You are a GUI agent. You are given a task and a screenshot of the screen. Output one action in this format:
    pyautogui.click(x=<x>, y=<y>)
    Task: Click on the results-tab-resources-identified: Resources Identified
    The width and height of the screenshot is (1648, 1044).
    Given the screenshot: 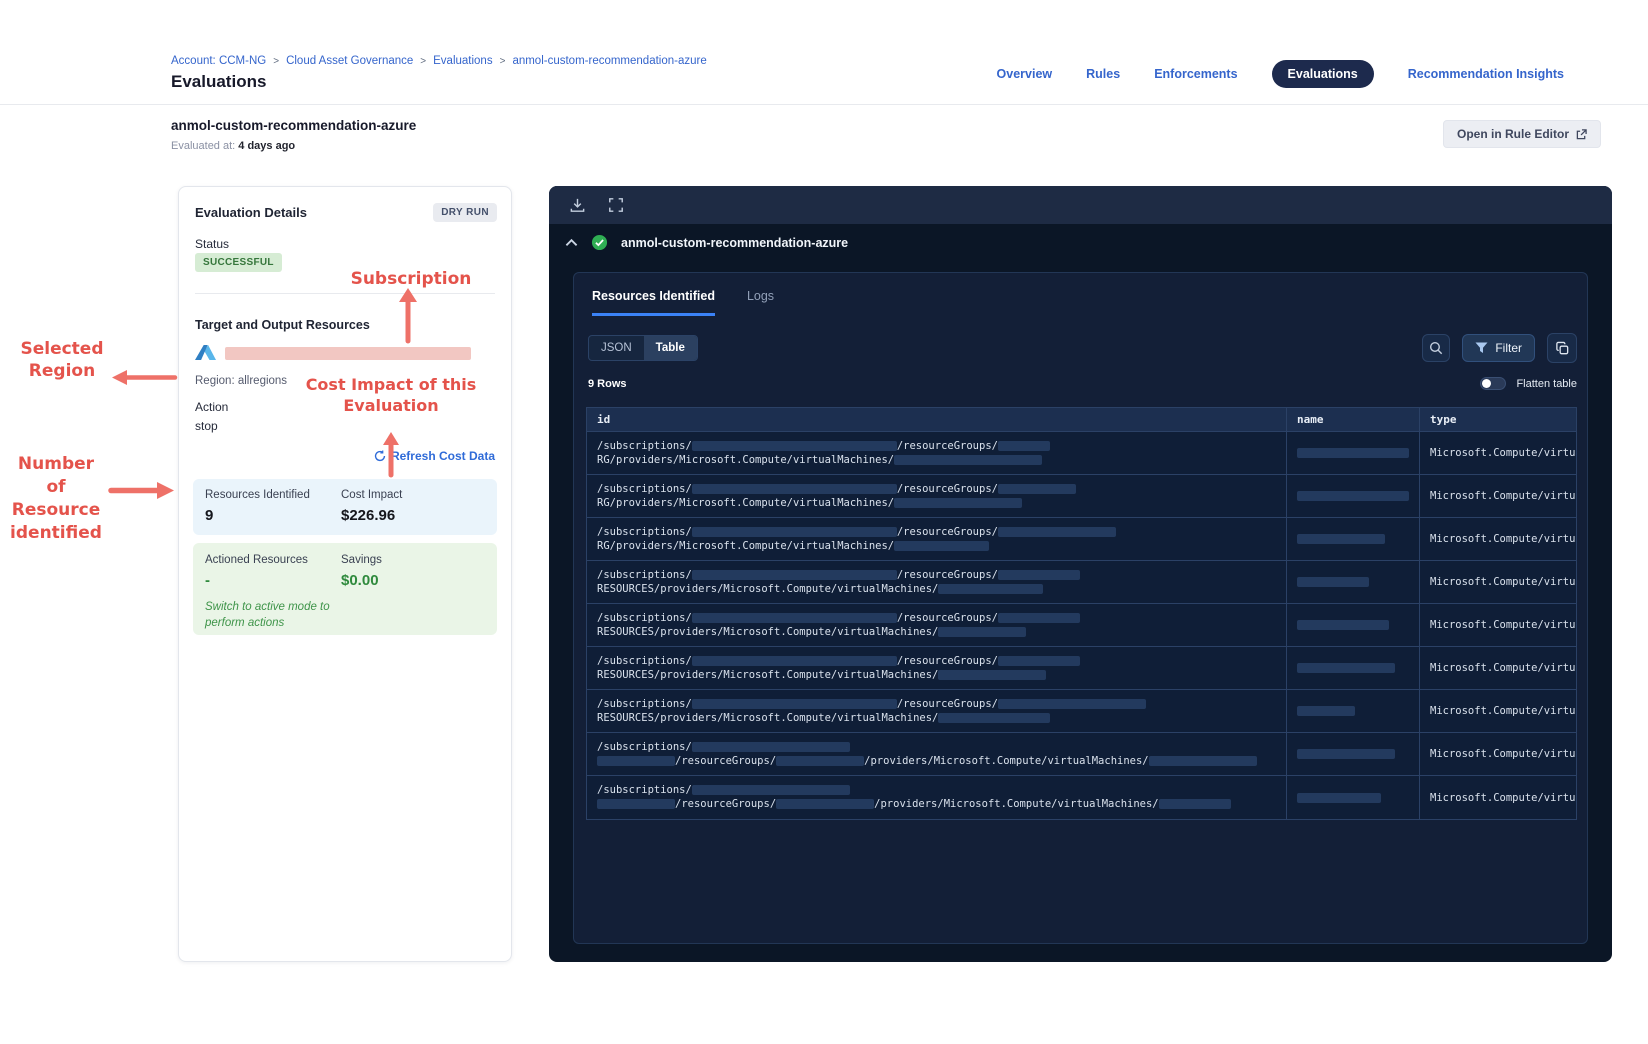 What is the action you would take?
    pyautogui.click(x=653, y=302)
    